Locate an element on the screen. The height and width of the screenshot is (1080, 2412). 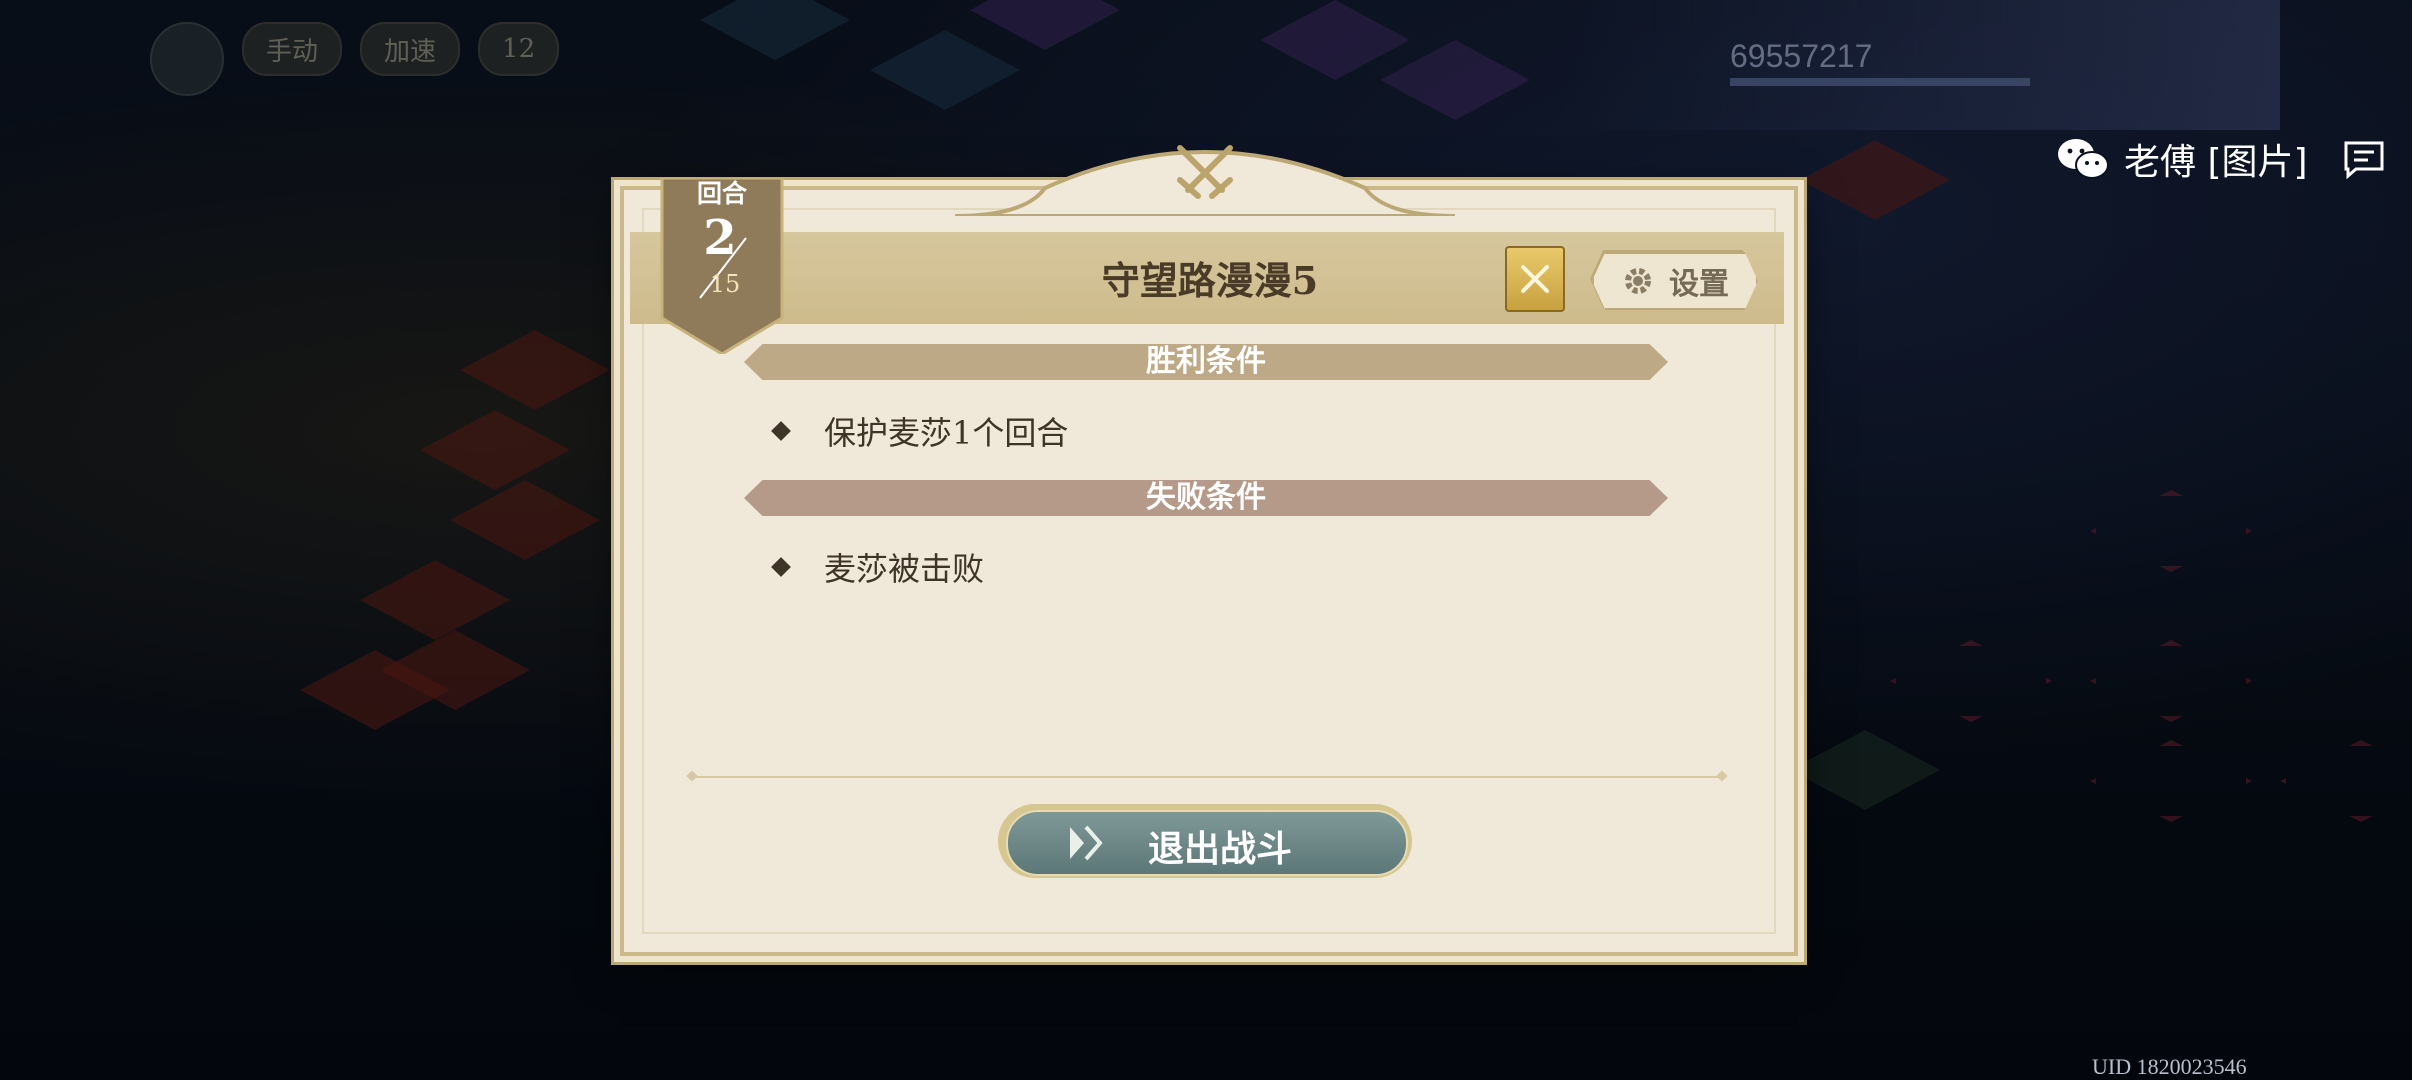
crossed-swords-icon is located at coordinates (1205, 172).